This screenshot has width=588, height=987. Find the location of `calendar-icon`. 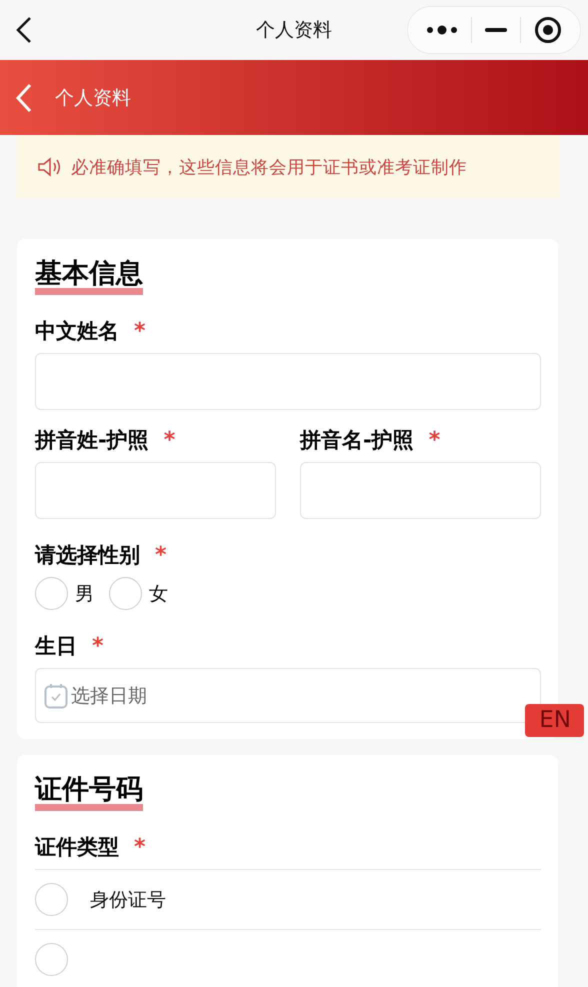

calendar-icon is located at coordinates (56, 695).